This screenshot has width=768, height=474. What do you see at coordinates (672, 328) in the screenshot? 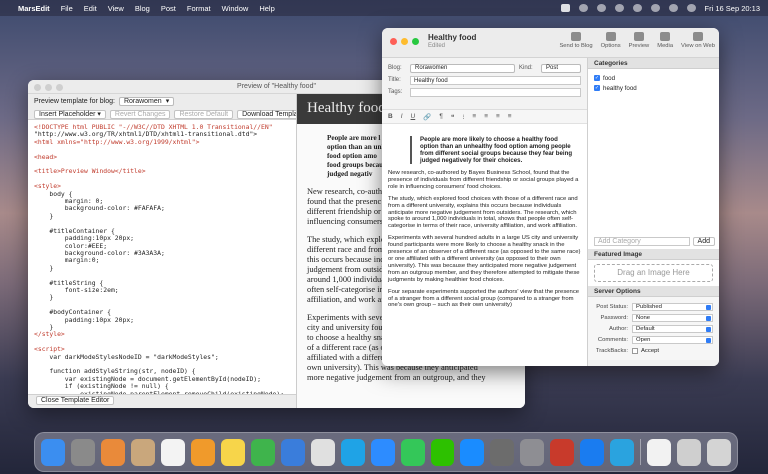
I see `author-select: Default` at bounding box center [672, 328].